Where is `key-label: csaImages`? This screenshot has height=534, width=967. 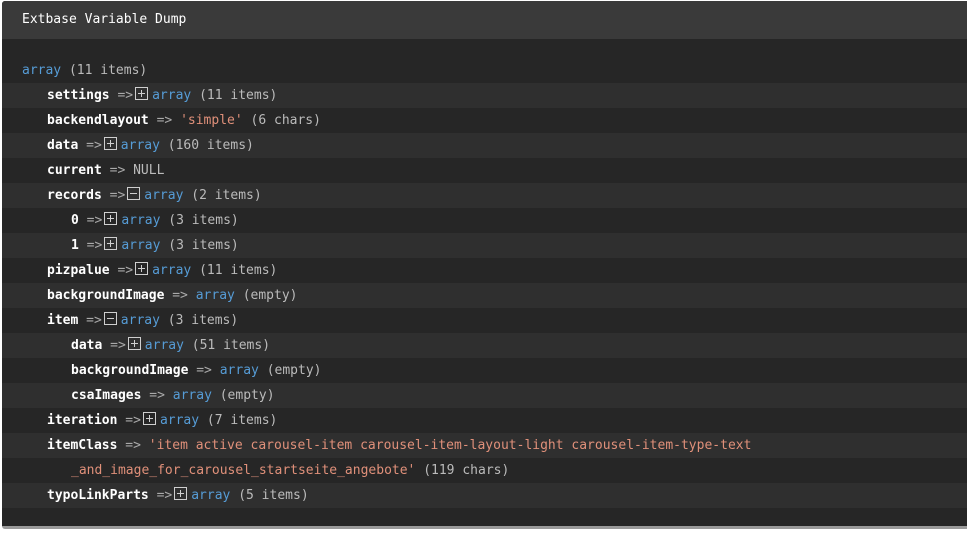 key-label: csaImages is located at coordinates (106, 395).